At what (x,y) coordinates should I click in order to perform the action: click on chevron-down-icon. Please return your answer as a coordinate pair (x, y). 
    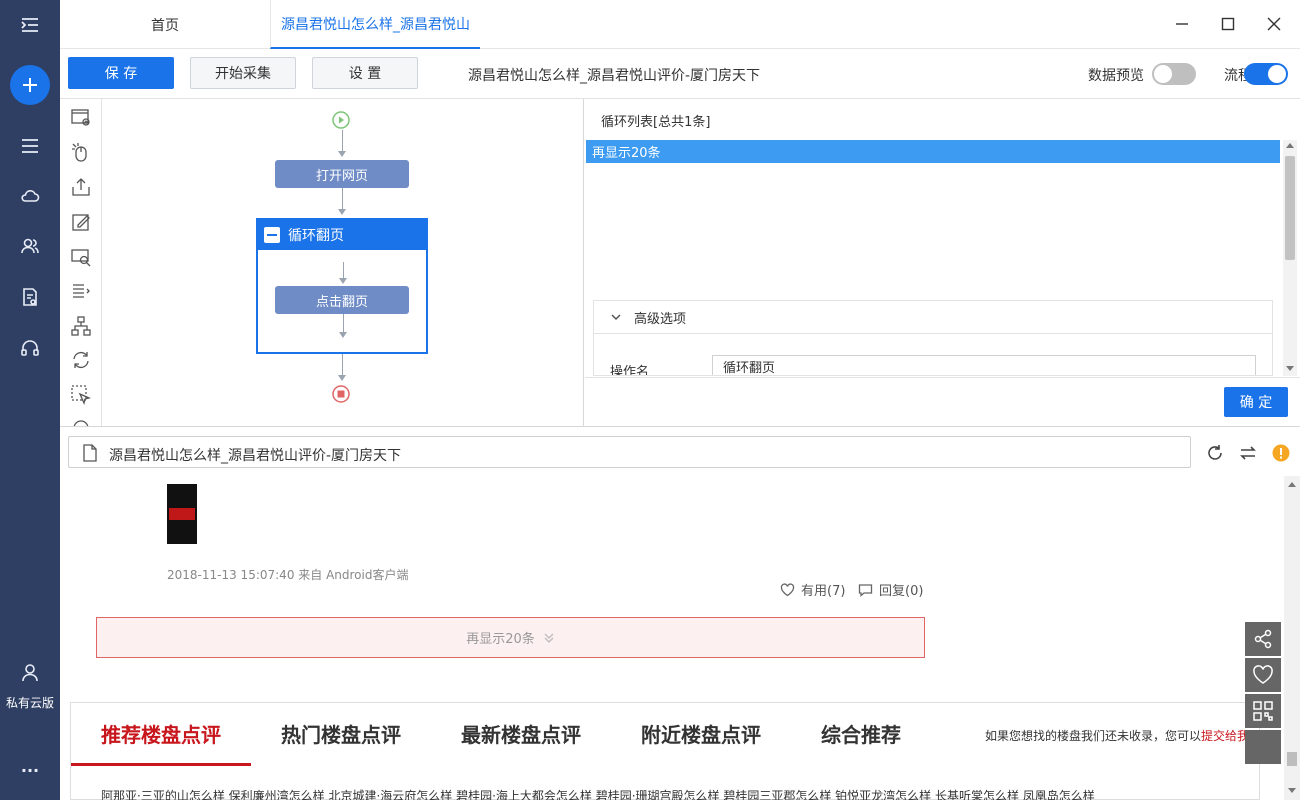
    Looking at the image, I should click on (616, 317).